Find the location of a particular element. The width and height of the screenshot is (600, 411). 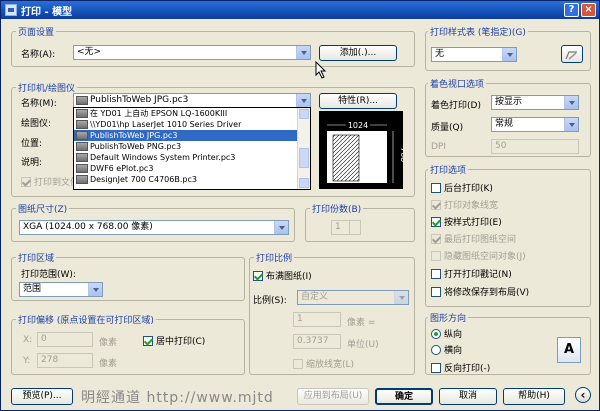

copies-stepper: 1 is located at coordinates (346, 227).